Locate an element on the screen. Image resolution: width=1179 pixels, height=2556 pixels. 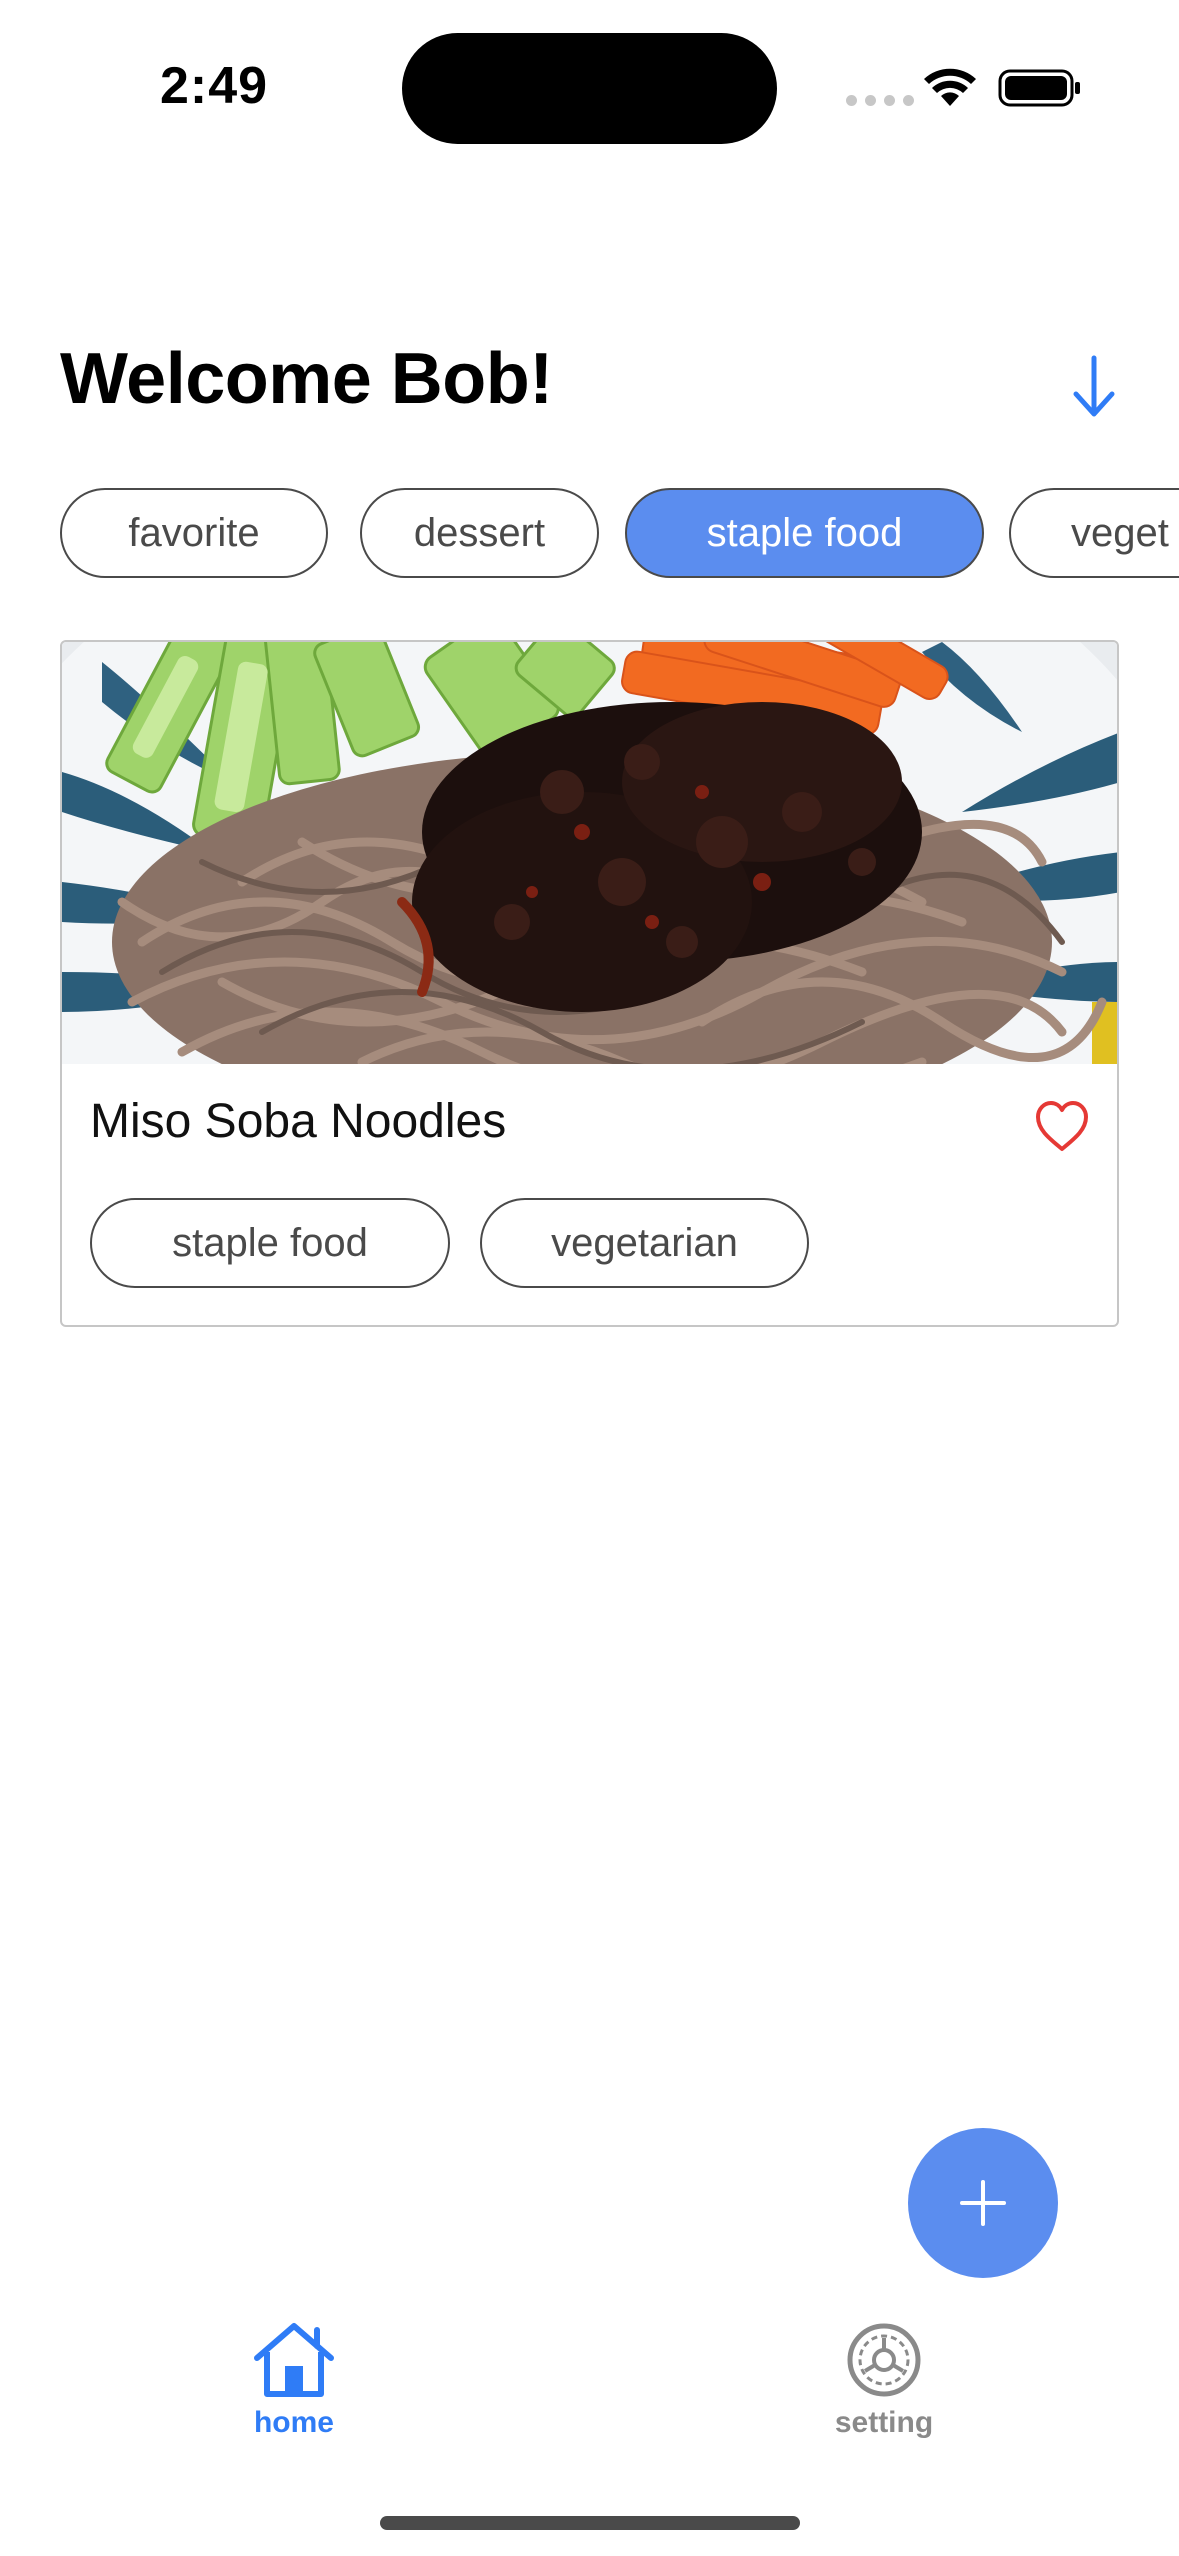
recipe-tag-staple-food: staple food is located at coordinates (270, 1243).